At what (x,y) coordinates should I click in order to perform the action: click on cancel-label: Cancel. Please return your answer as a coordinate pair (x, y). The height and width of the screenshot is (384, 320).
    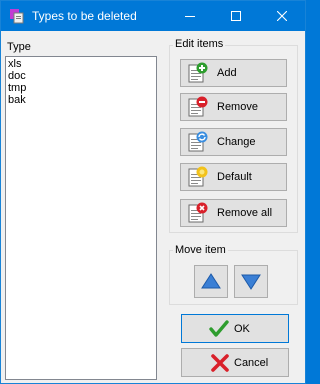
    Looking at the image, I should click on (251, 363).